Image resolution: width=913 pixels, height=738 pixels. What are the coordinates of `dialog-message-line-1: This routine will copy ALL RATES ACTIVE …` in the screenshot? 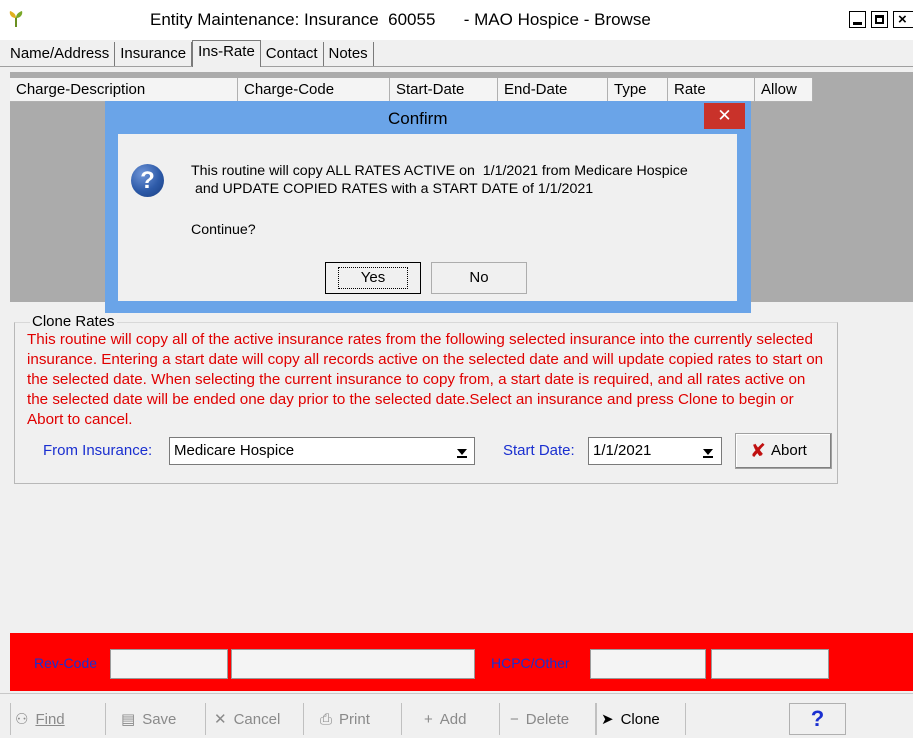 It's located at (439, 171).